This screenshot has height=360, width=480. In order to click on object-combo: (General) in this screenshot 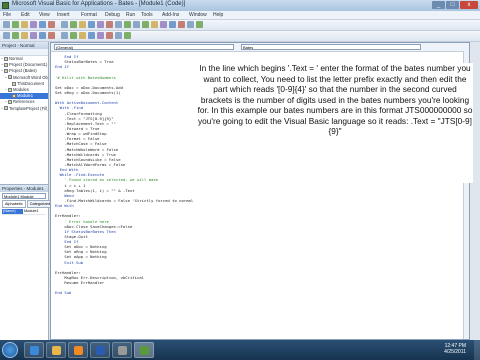, I will do `click(144, 47)`.